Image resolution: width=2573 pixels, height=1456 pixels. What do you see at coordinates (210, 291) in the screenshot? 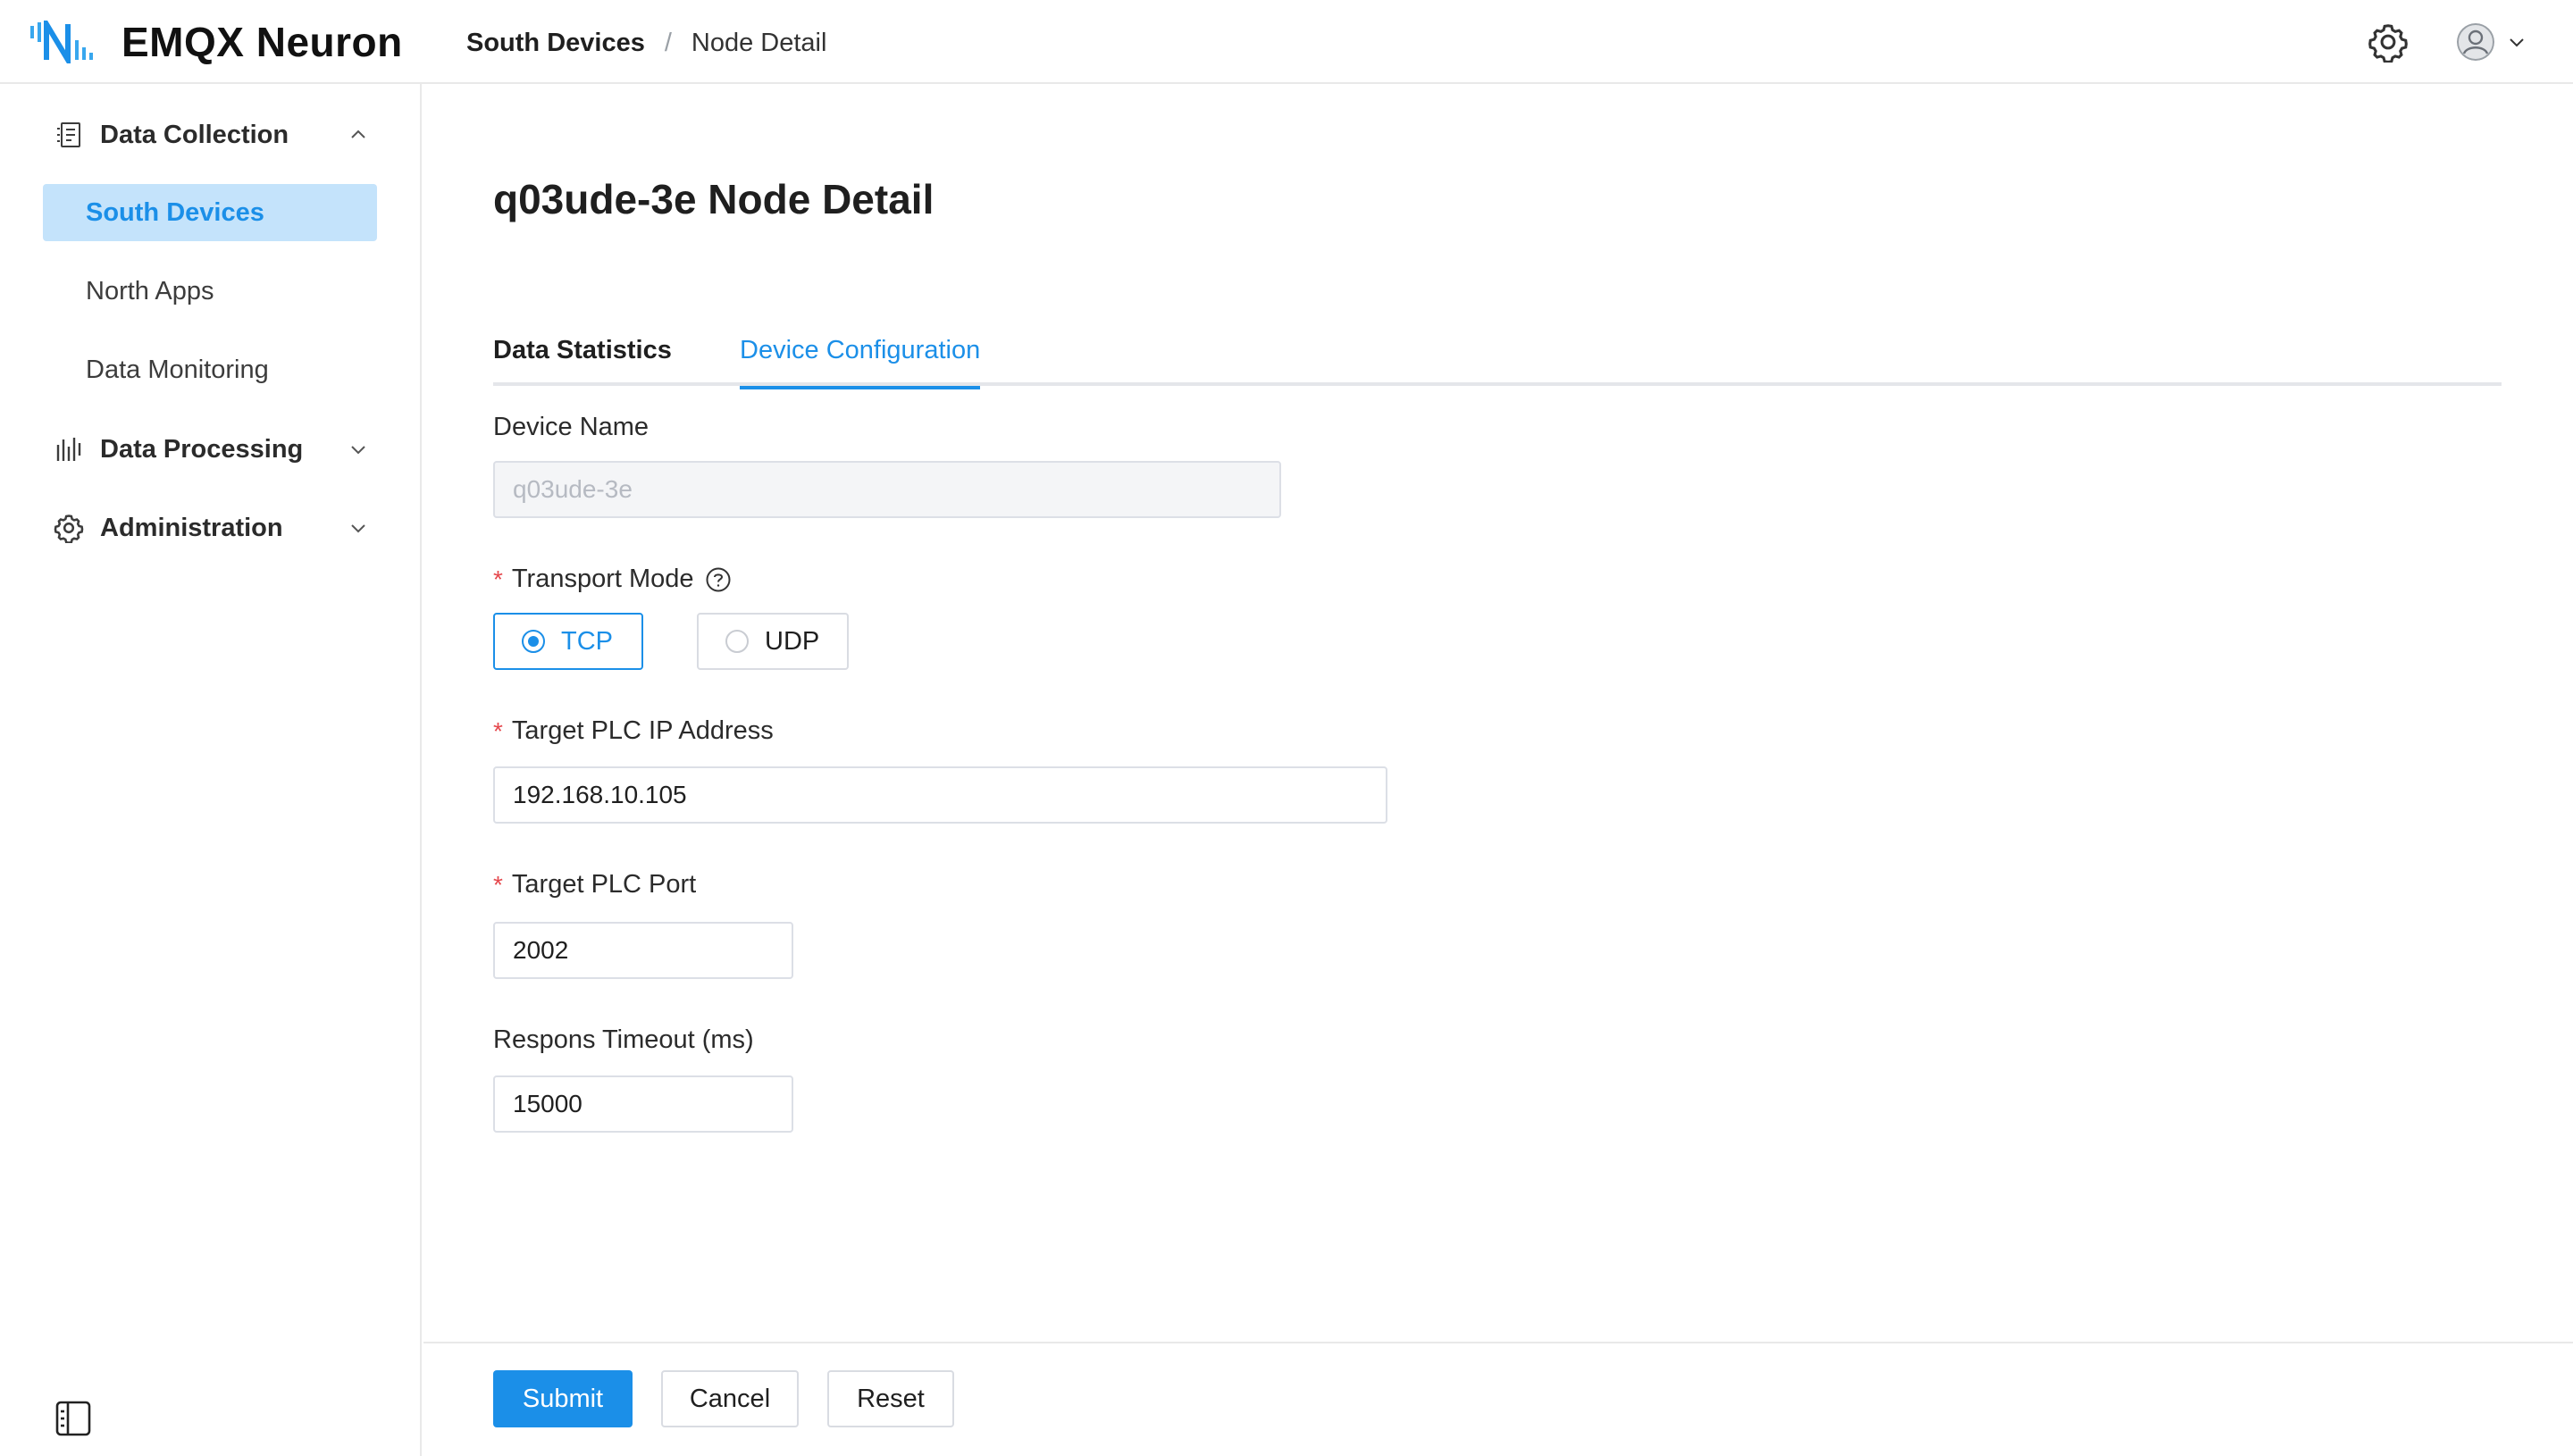
I see `sidebar-item-north-apps: North Apps` at bounding box center [210, 291].